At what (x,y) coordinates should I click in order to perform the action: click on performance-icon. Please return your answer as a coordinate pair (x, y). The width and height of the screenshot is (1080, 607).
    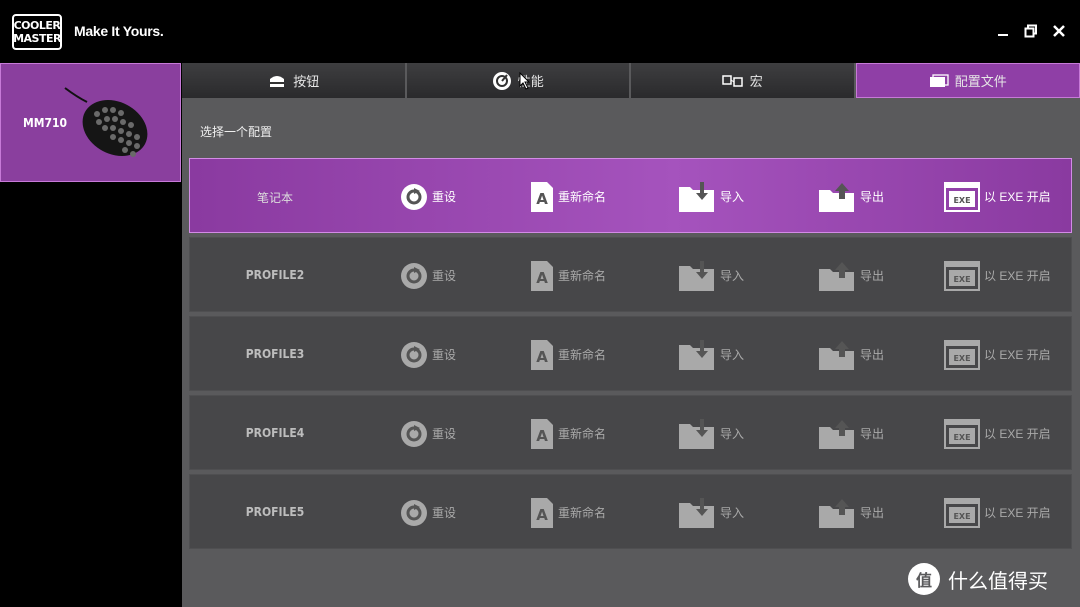
    Looking at the image, I should click on (502, 81).